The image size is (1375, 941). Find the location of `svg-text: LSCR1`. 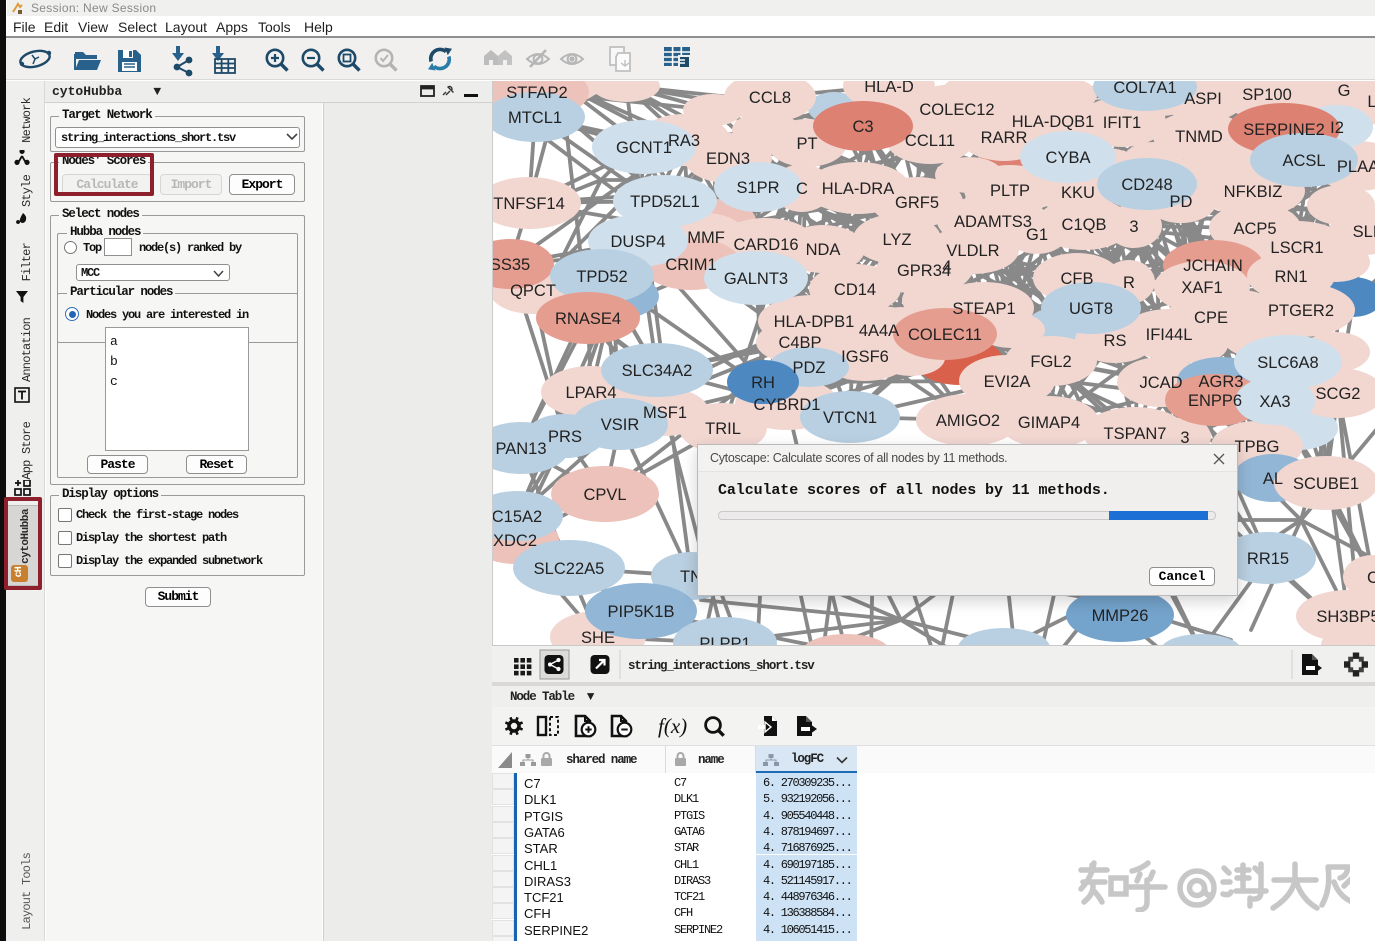

svg-text: LSCR1 is located at coordinates (1296, 248).